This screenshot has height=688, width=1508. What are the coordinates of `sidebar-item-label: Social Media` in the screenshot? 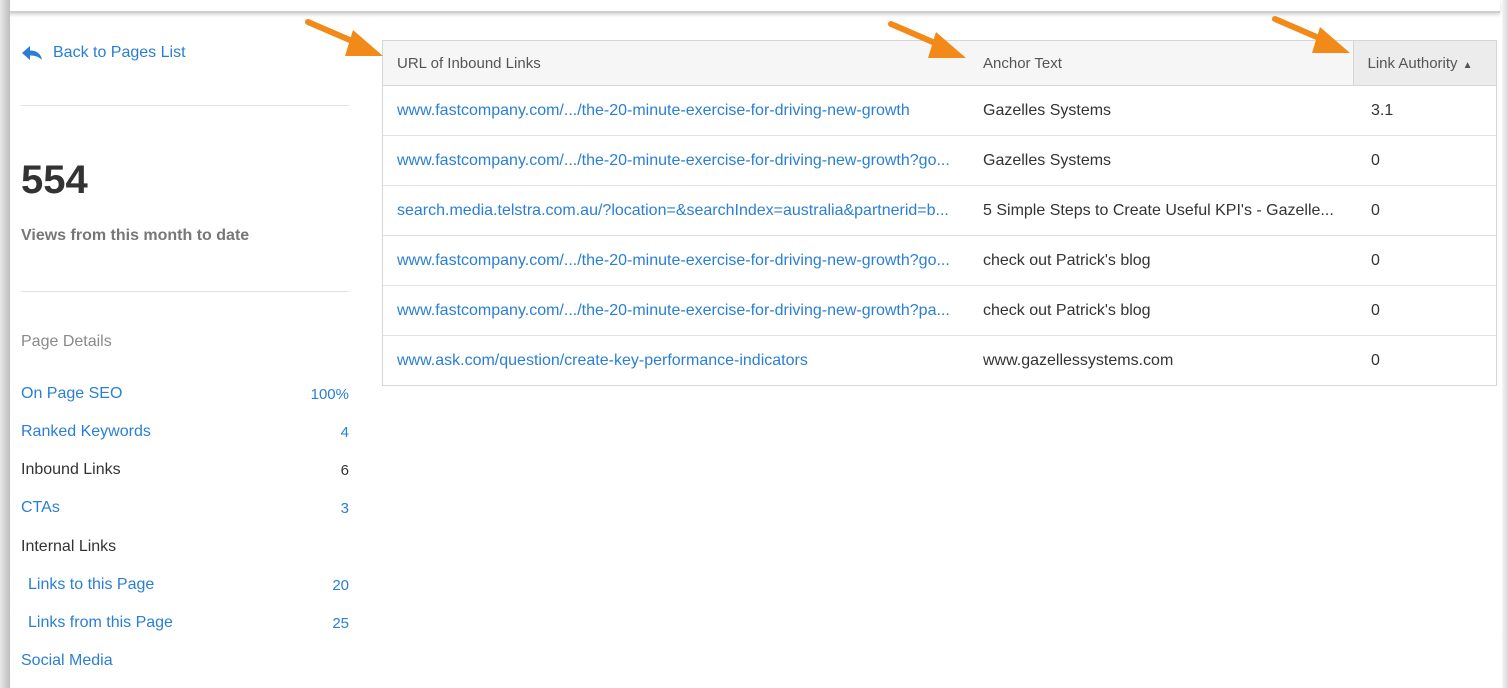 It's located at (67, 660).